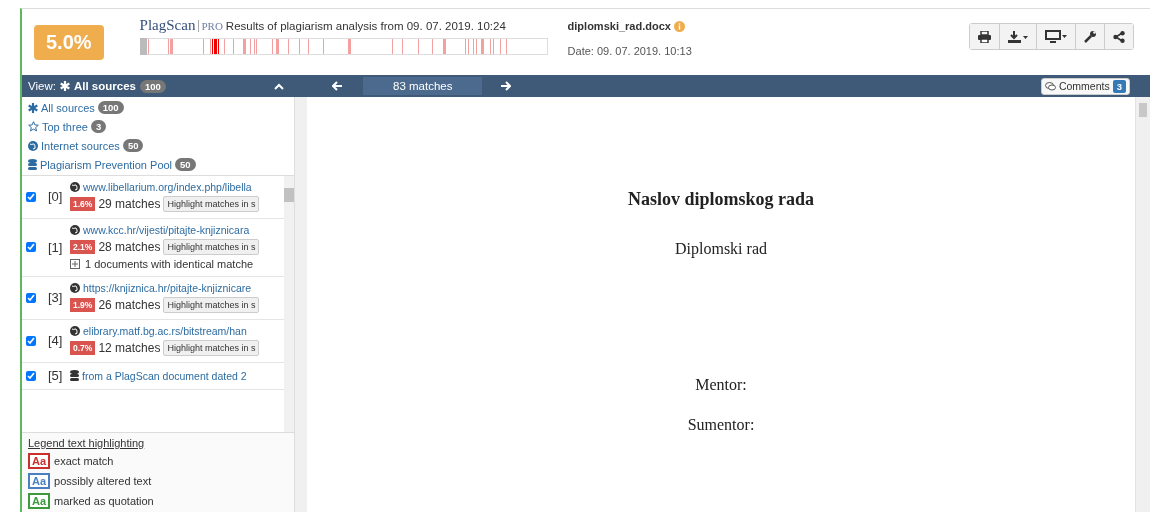  What do you see at coordinates (984, 36) in the screenshot?
I see `printer-icon` at bounding box center [984, 36].